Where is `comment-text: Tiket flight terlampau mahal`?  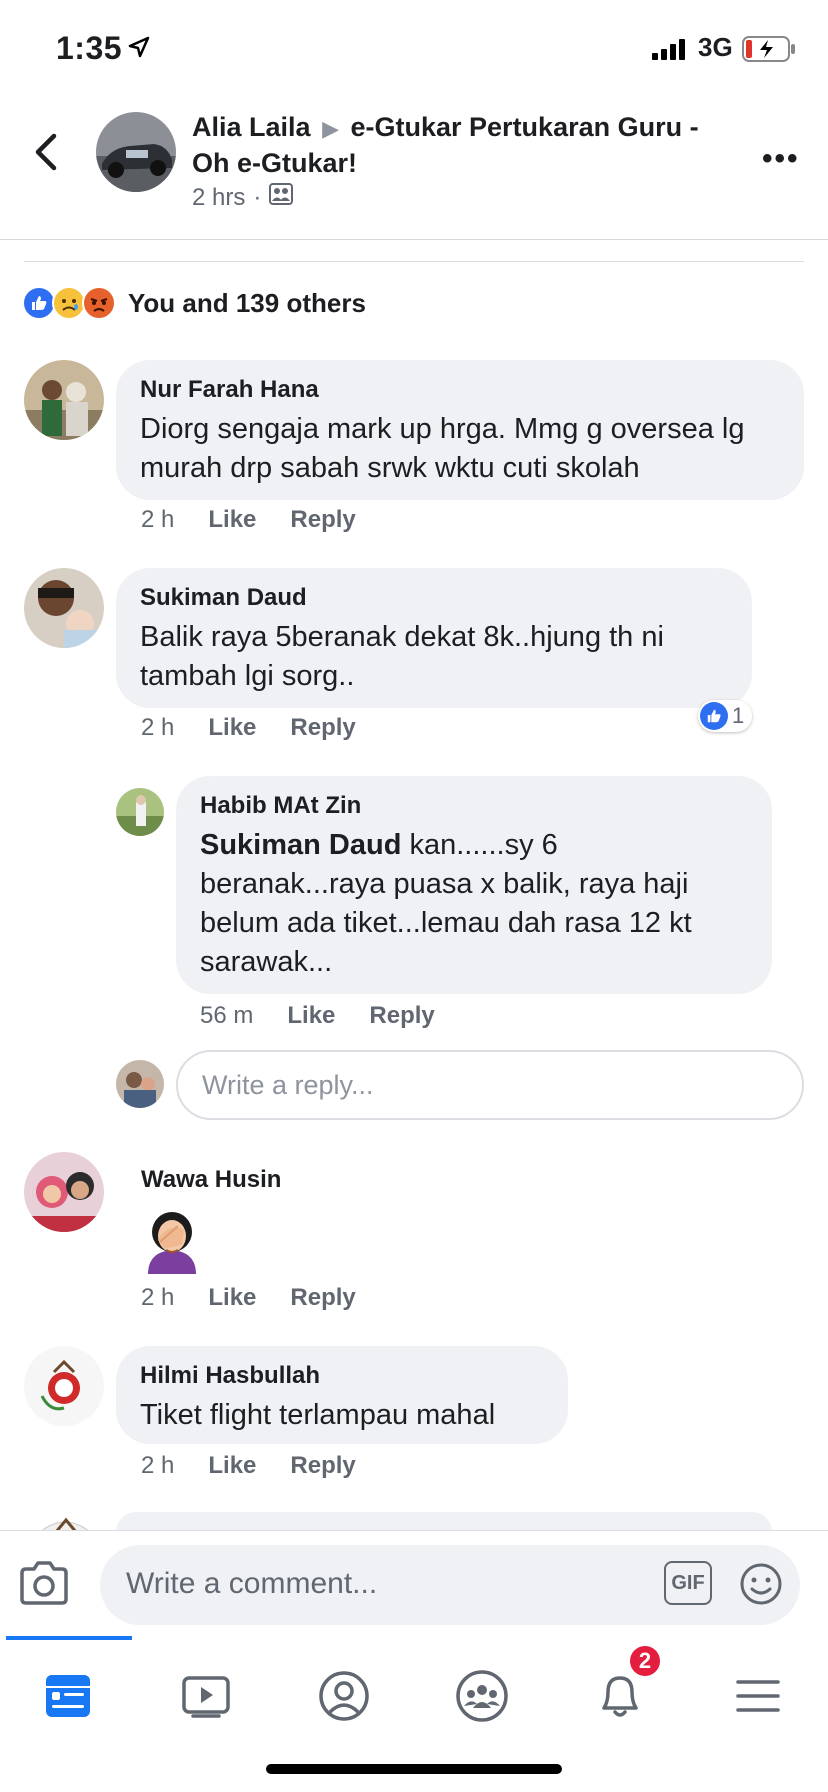 comment-text: Tiket flight terlampau mahal is located at coordinates (318, 1415).